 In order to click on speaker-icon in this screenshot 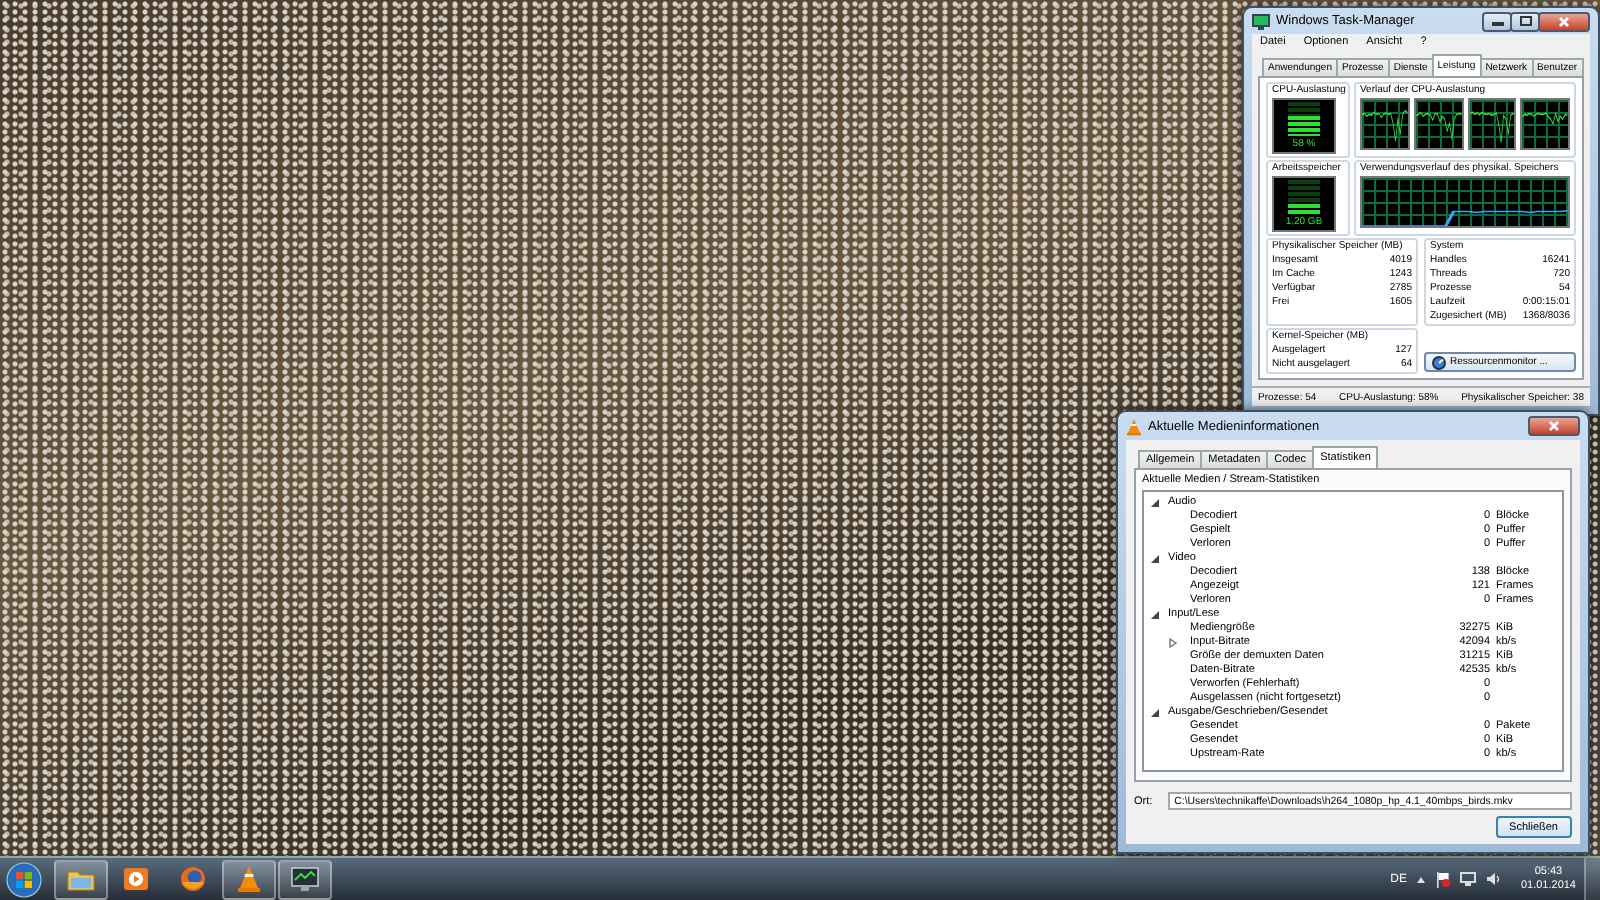, I will do `click(1494, 879)`.